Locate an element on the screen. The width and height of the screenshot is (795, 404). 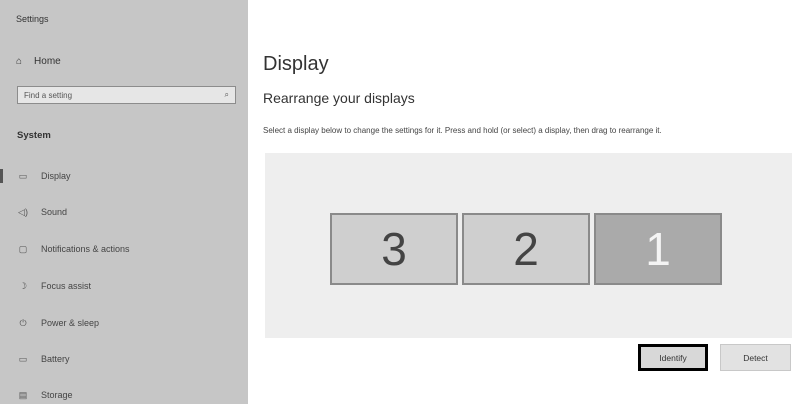
section-header: System is located at coordinates (34, 135).